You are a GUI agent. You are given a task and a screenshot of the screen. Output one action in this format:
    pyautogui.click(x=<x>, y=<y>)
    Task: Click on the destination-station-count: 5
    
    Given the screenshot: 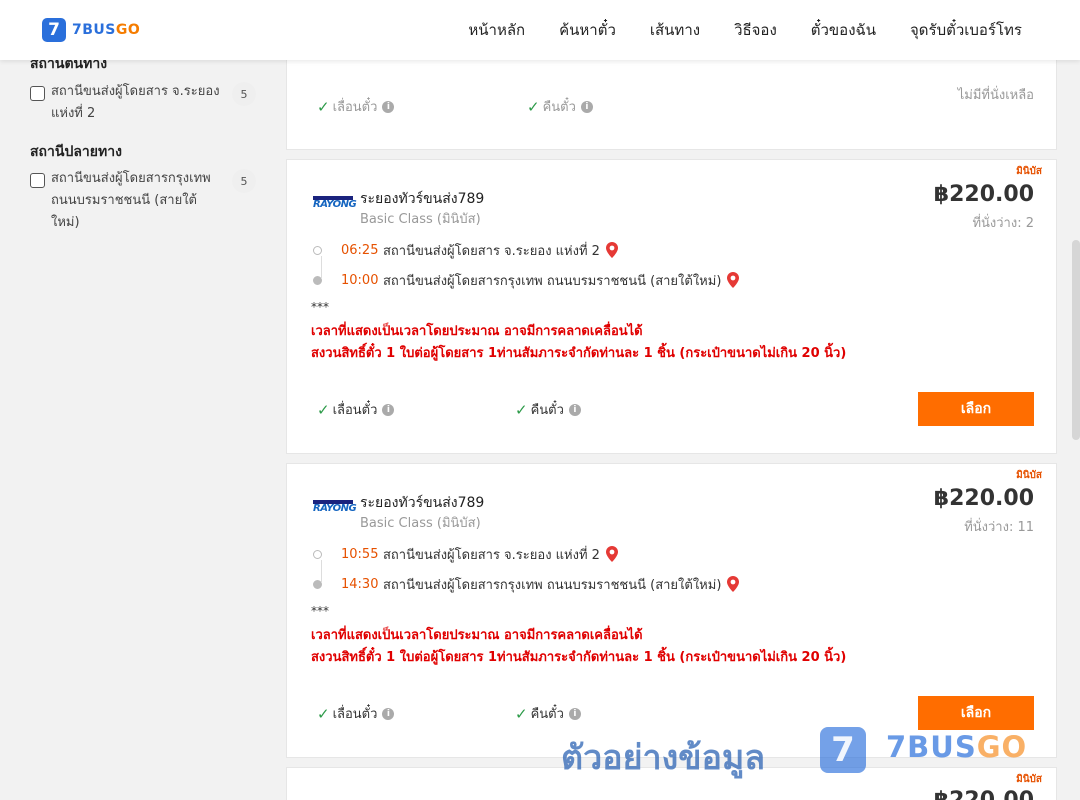 What is the action you would take?
    pyautogui.click(x=244, y=181)
    